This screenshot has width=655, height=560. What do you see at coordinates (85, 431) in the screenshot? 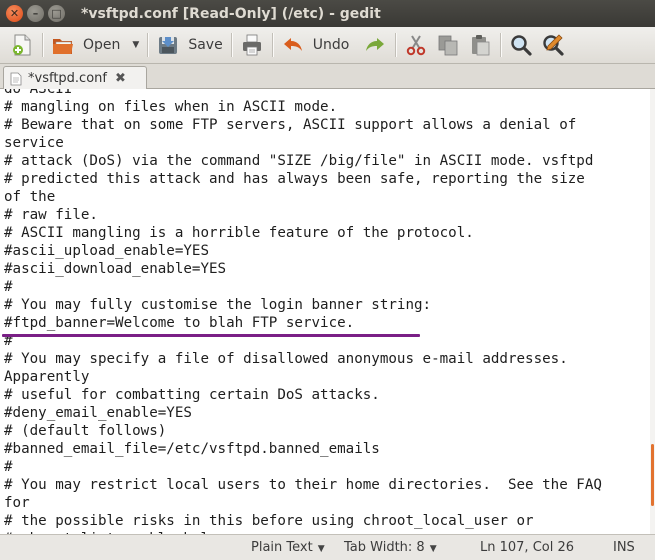
I see `code-line: # (default follows)` at bounding box center [85, 431].